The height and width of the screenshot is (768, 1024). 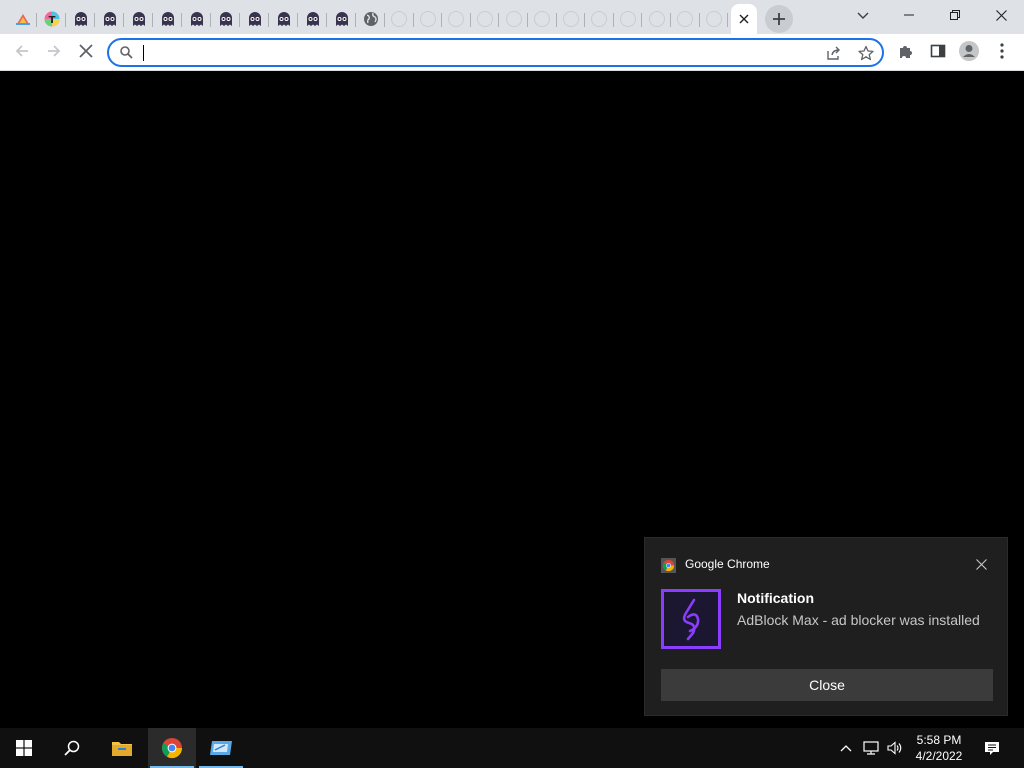 I want to click on svg-text: T, so click(x=51, y=20).